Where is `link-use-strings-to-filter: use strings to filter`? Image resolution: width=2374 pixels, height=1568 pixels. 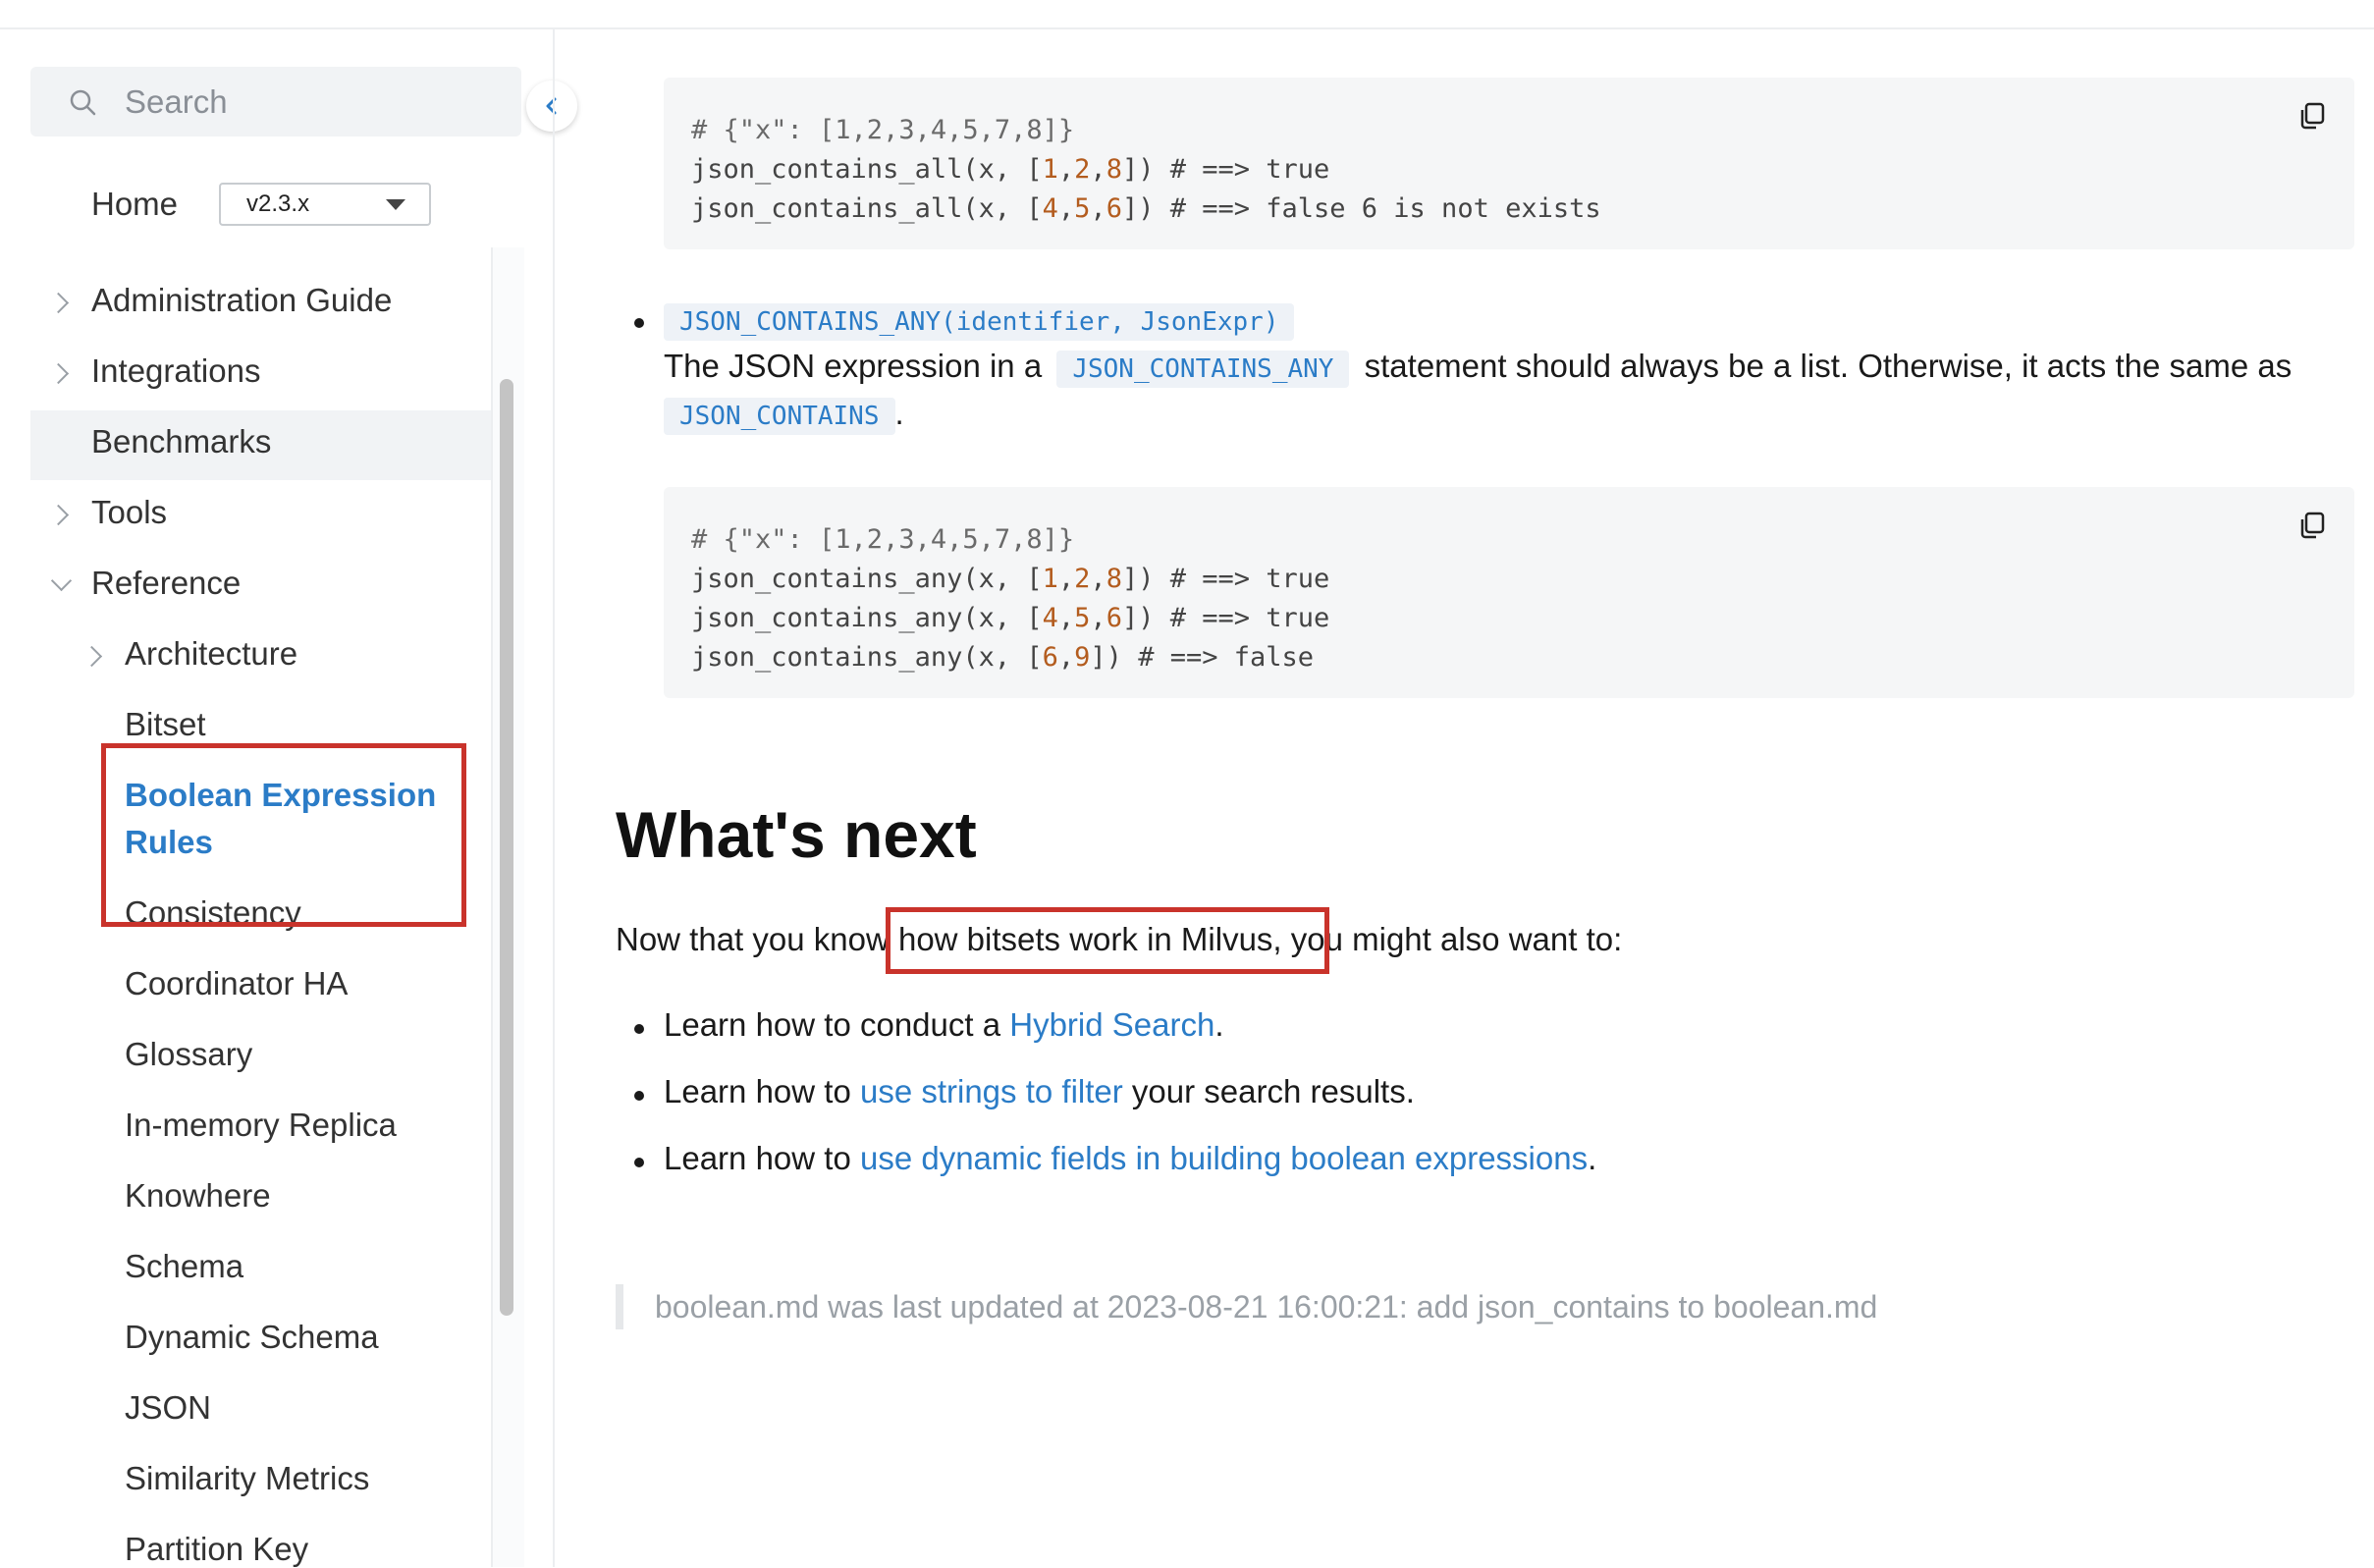 link-use-strings-to-filter: use strings to filter is located at coordinates (991, 1091).